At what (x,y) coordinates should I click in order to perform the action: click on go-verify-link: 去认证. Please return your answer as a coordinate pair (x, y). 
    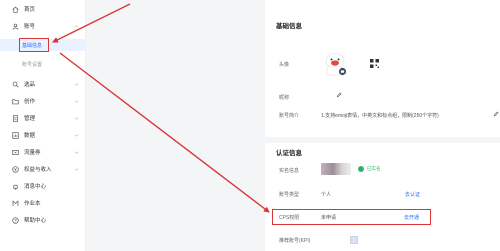
    Looking at the image, I should click on (412, 194).